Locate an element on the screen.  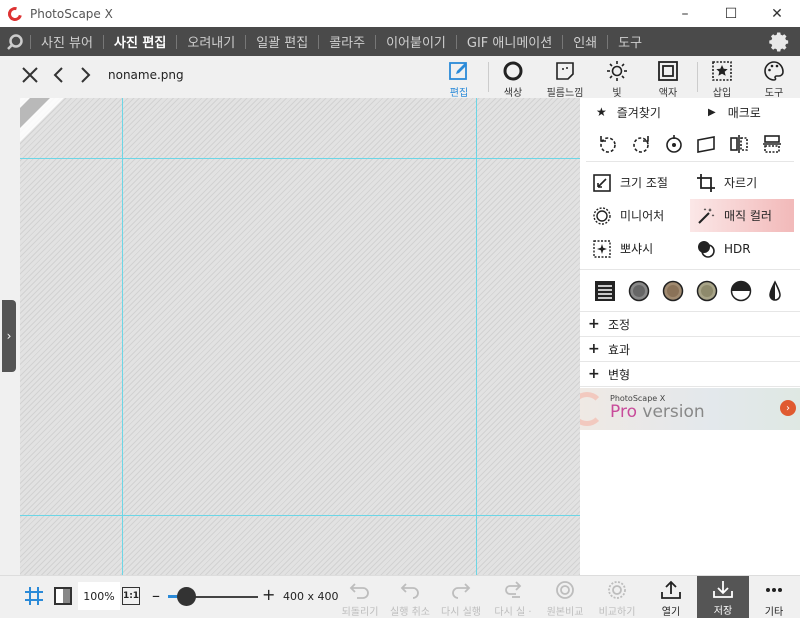
resize-label: 크기 조절 is located at coordinates (644, 183).